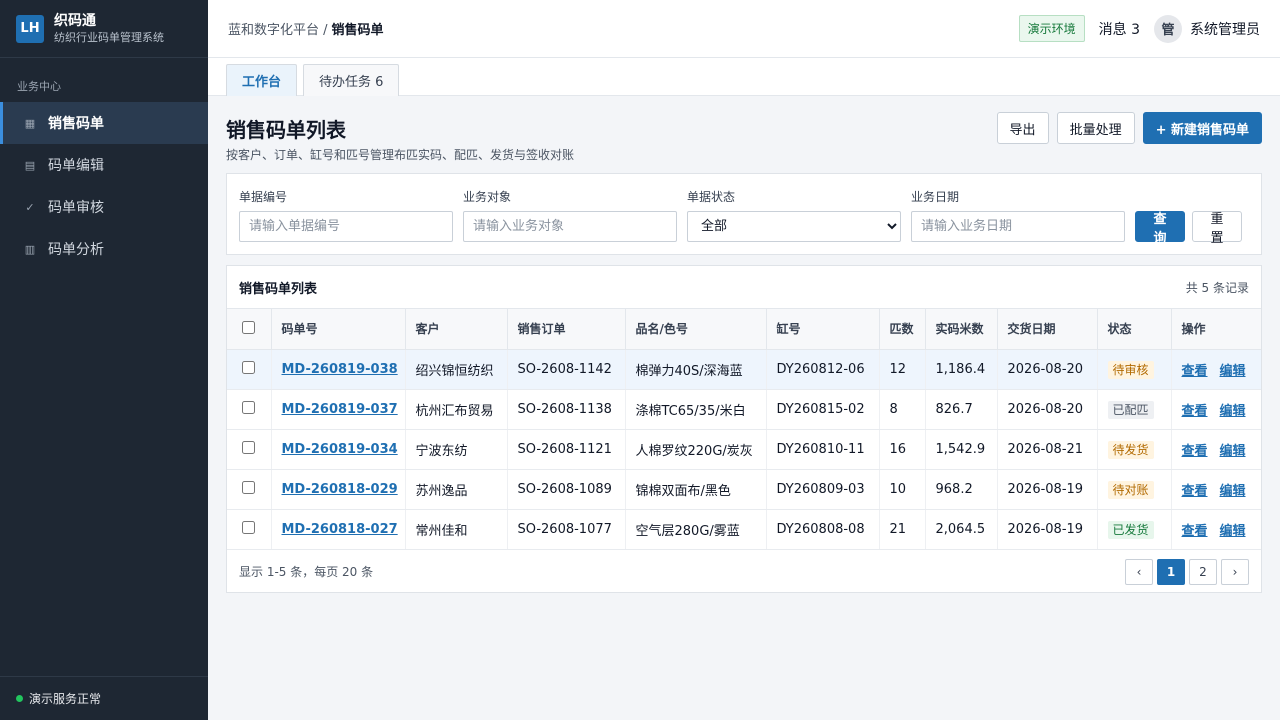  Describe the element at coordinates (902, 449) in the screenshot. I see `pieces-cell: 16` at that location.